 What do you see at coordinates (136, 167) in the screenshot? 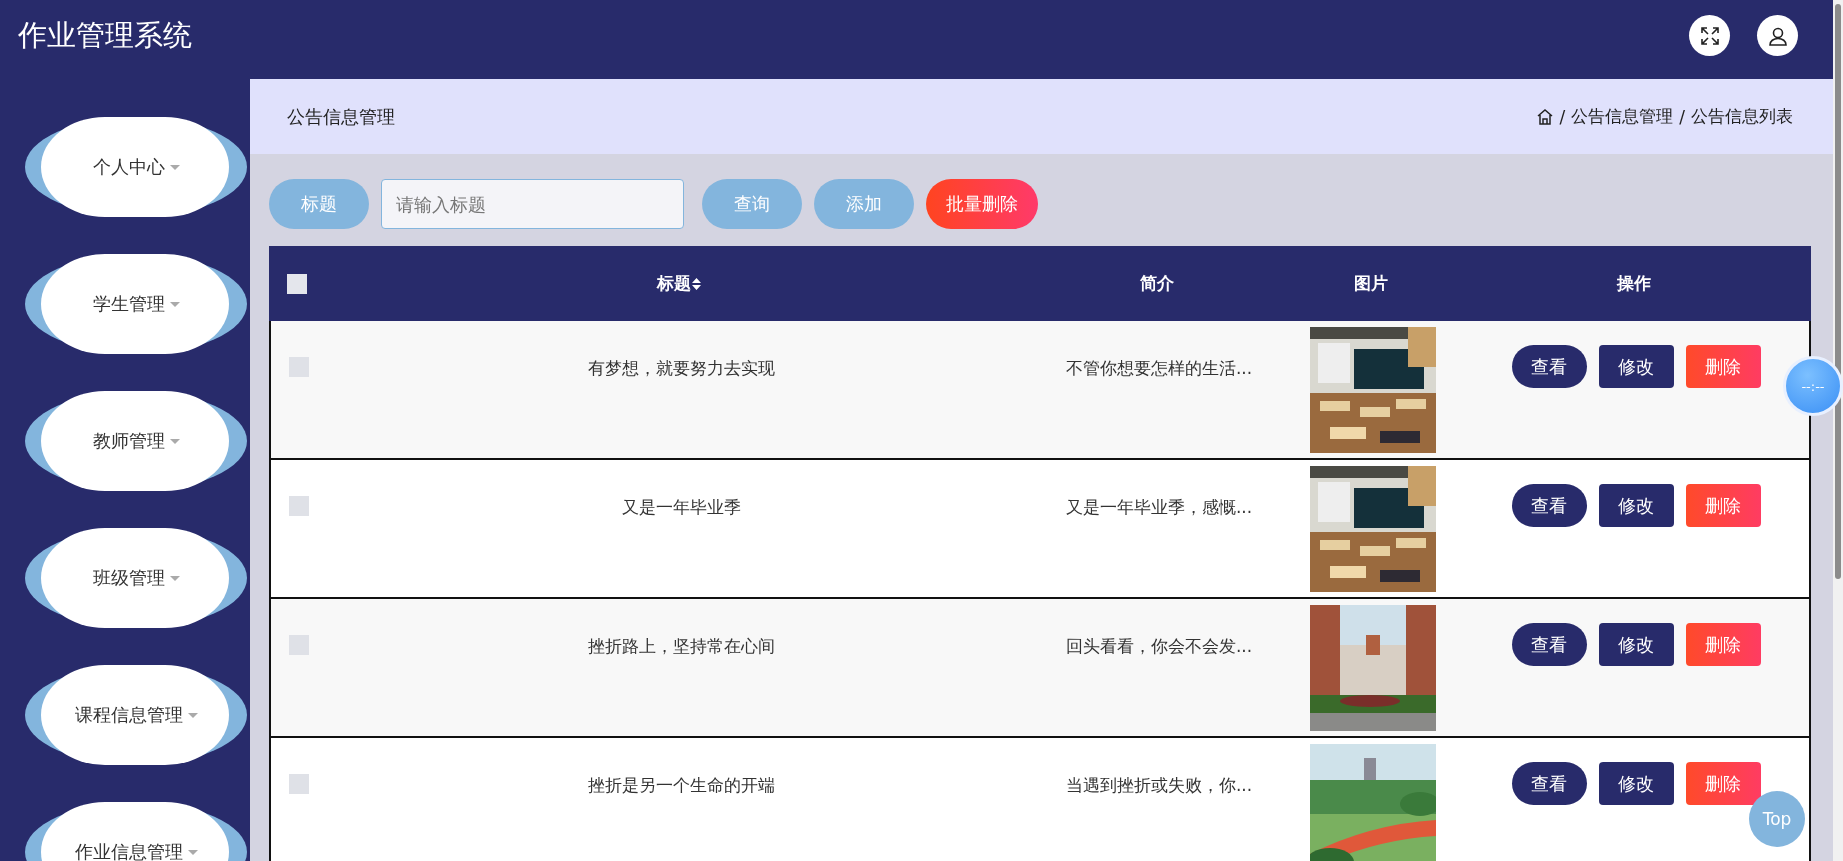
I see `sidebar-item: 个人中心` at bounding box center [136, 167].